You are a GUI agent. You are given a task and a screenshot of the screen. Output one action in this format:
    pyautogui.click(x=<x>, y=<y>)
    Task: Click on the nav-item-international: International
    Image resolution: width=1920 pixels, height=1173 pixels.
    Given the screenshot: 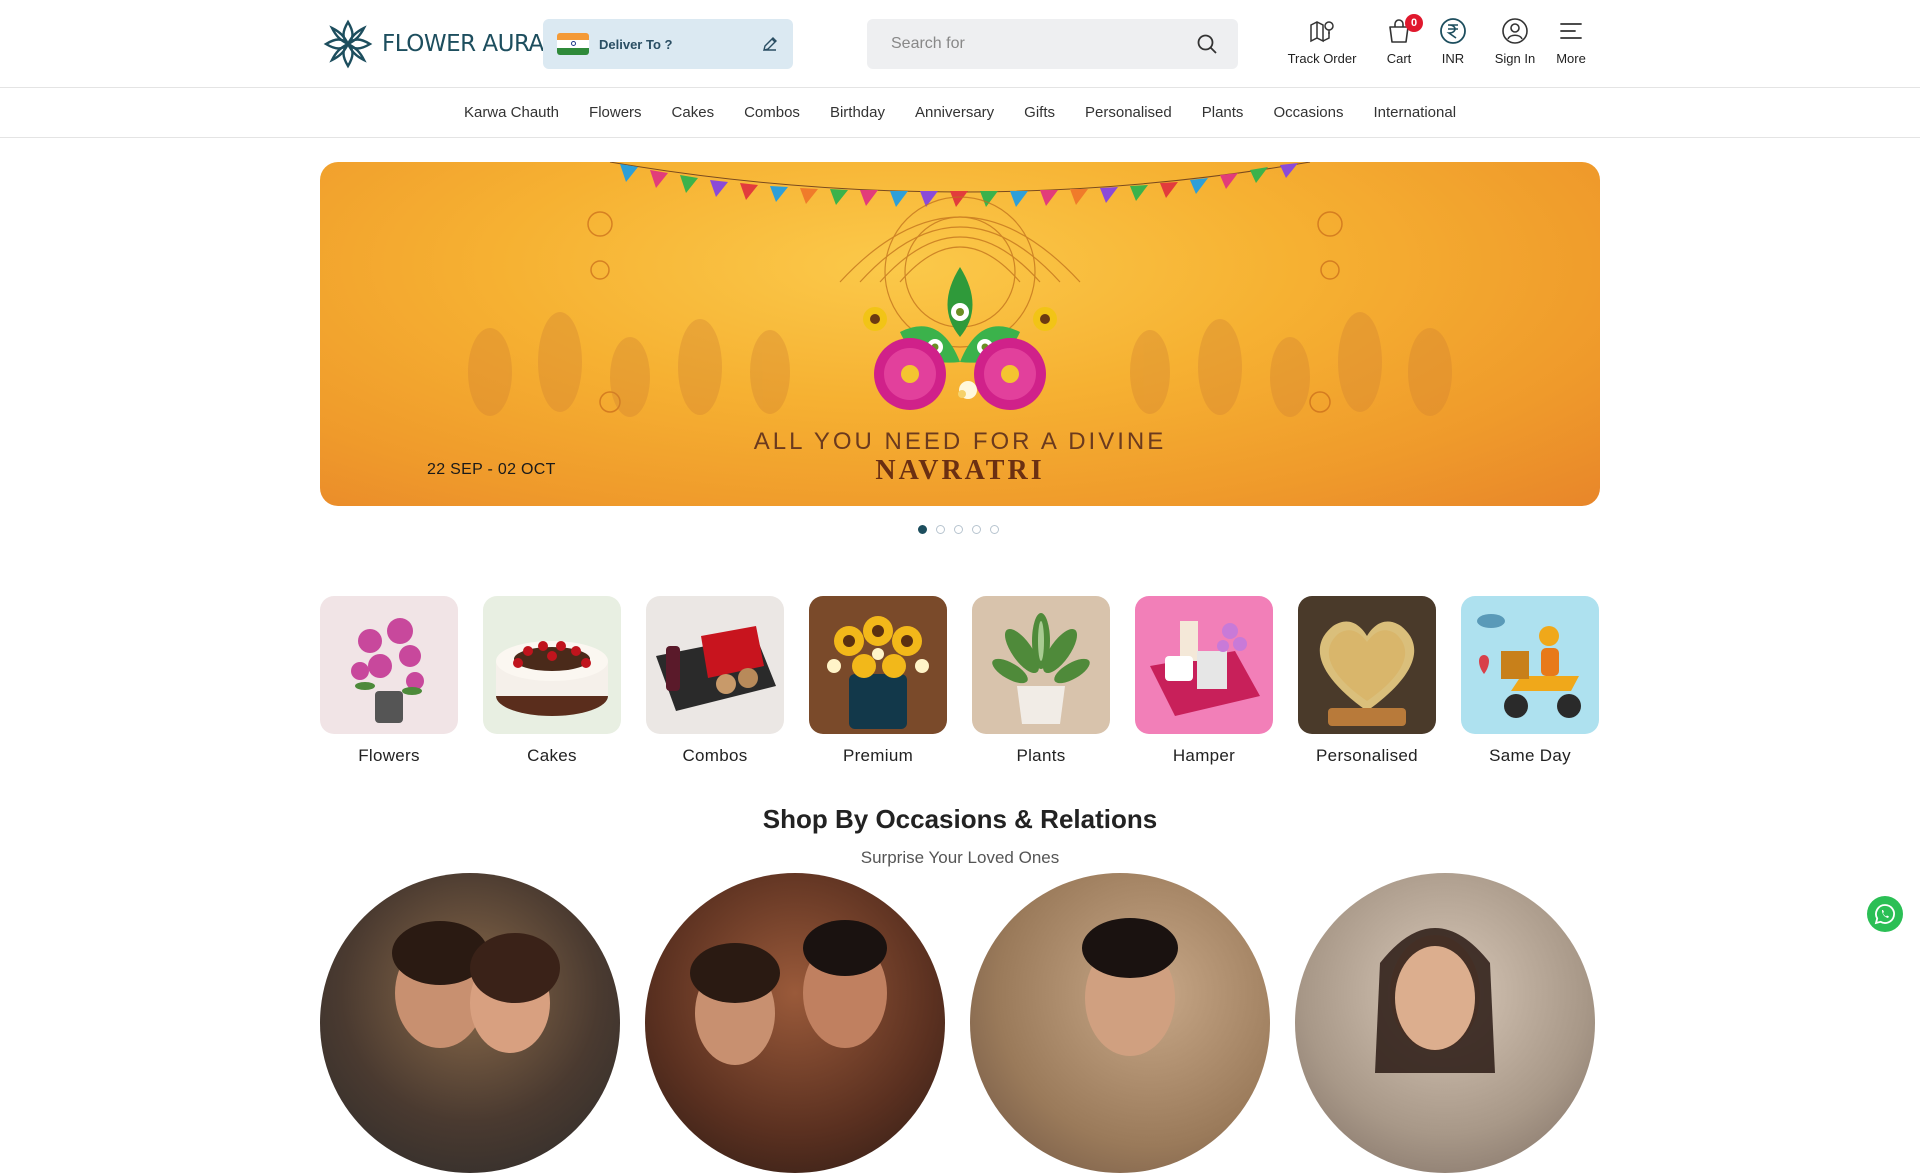 What is the action you would take?
    pyautogui.click(x=1414, y=112)
    